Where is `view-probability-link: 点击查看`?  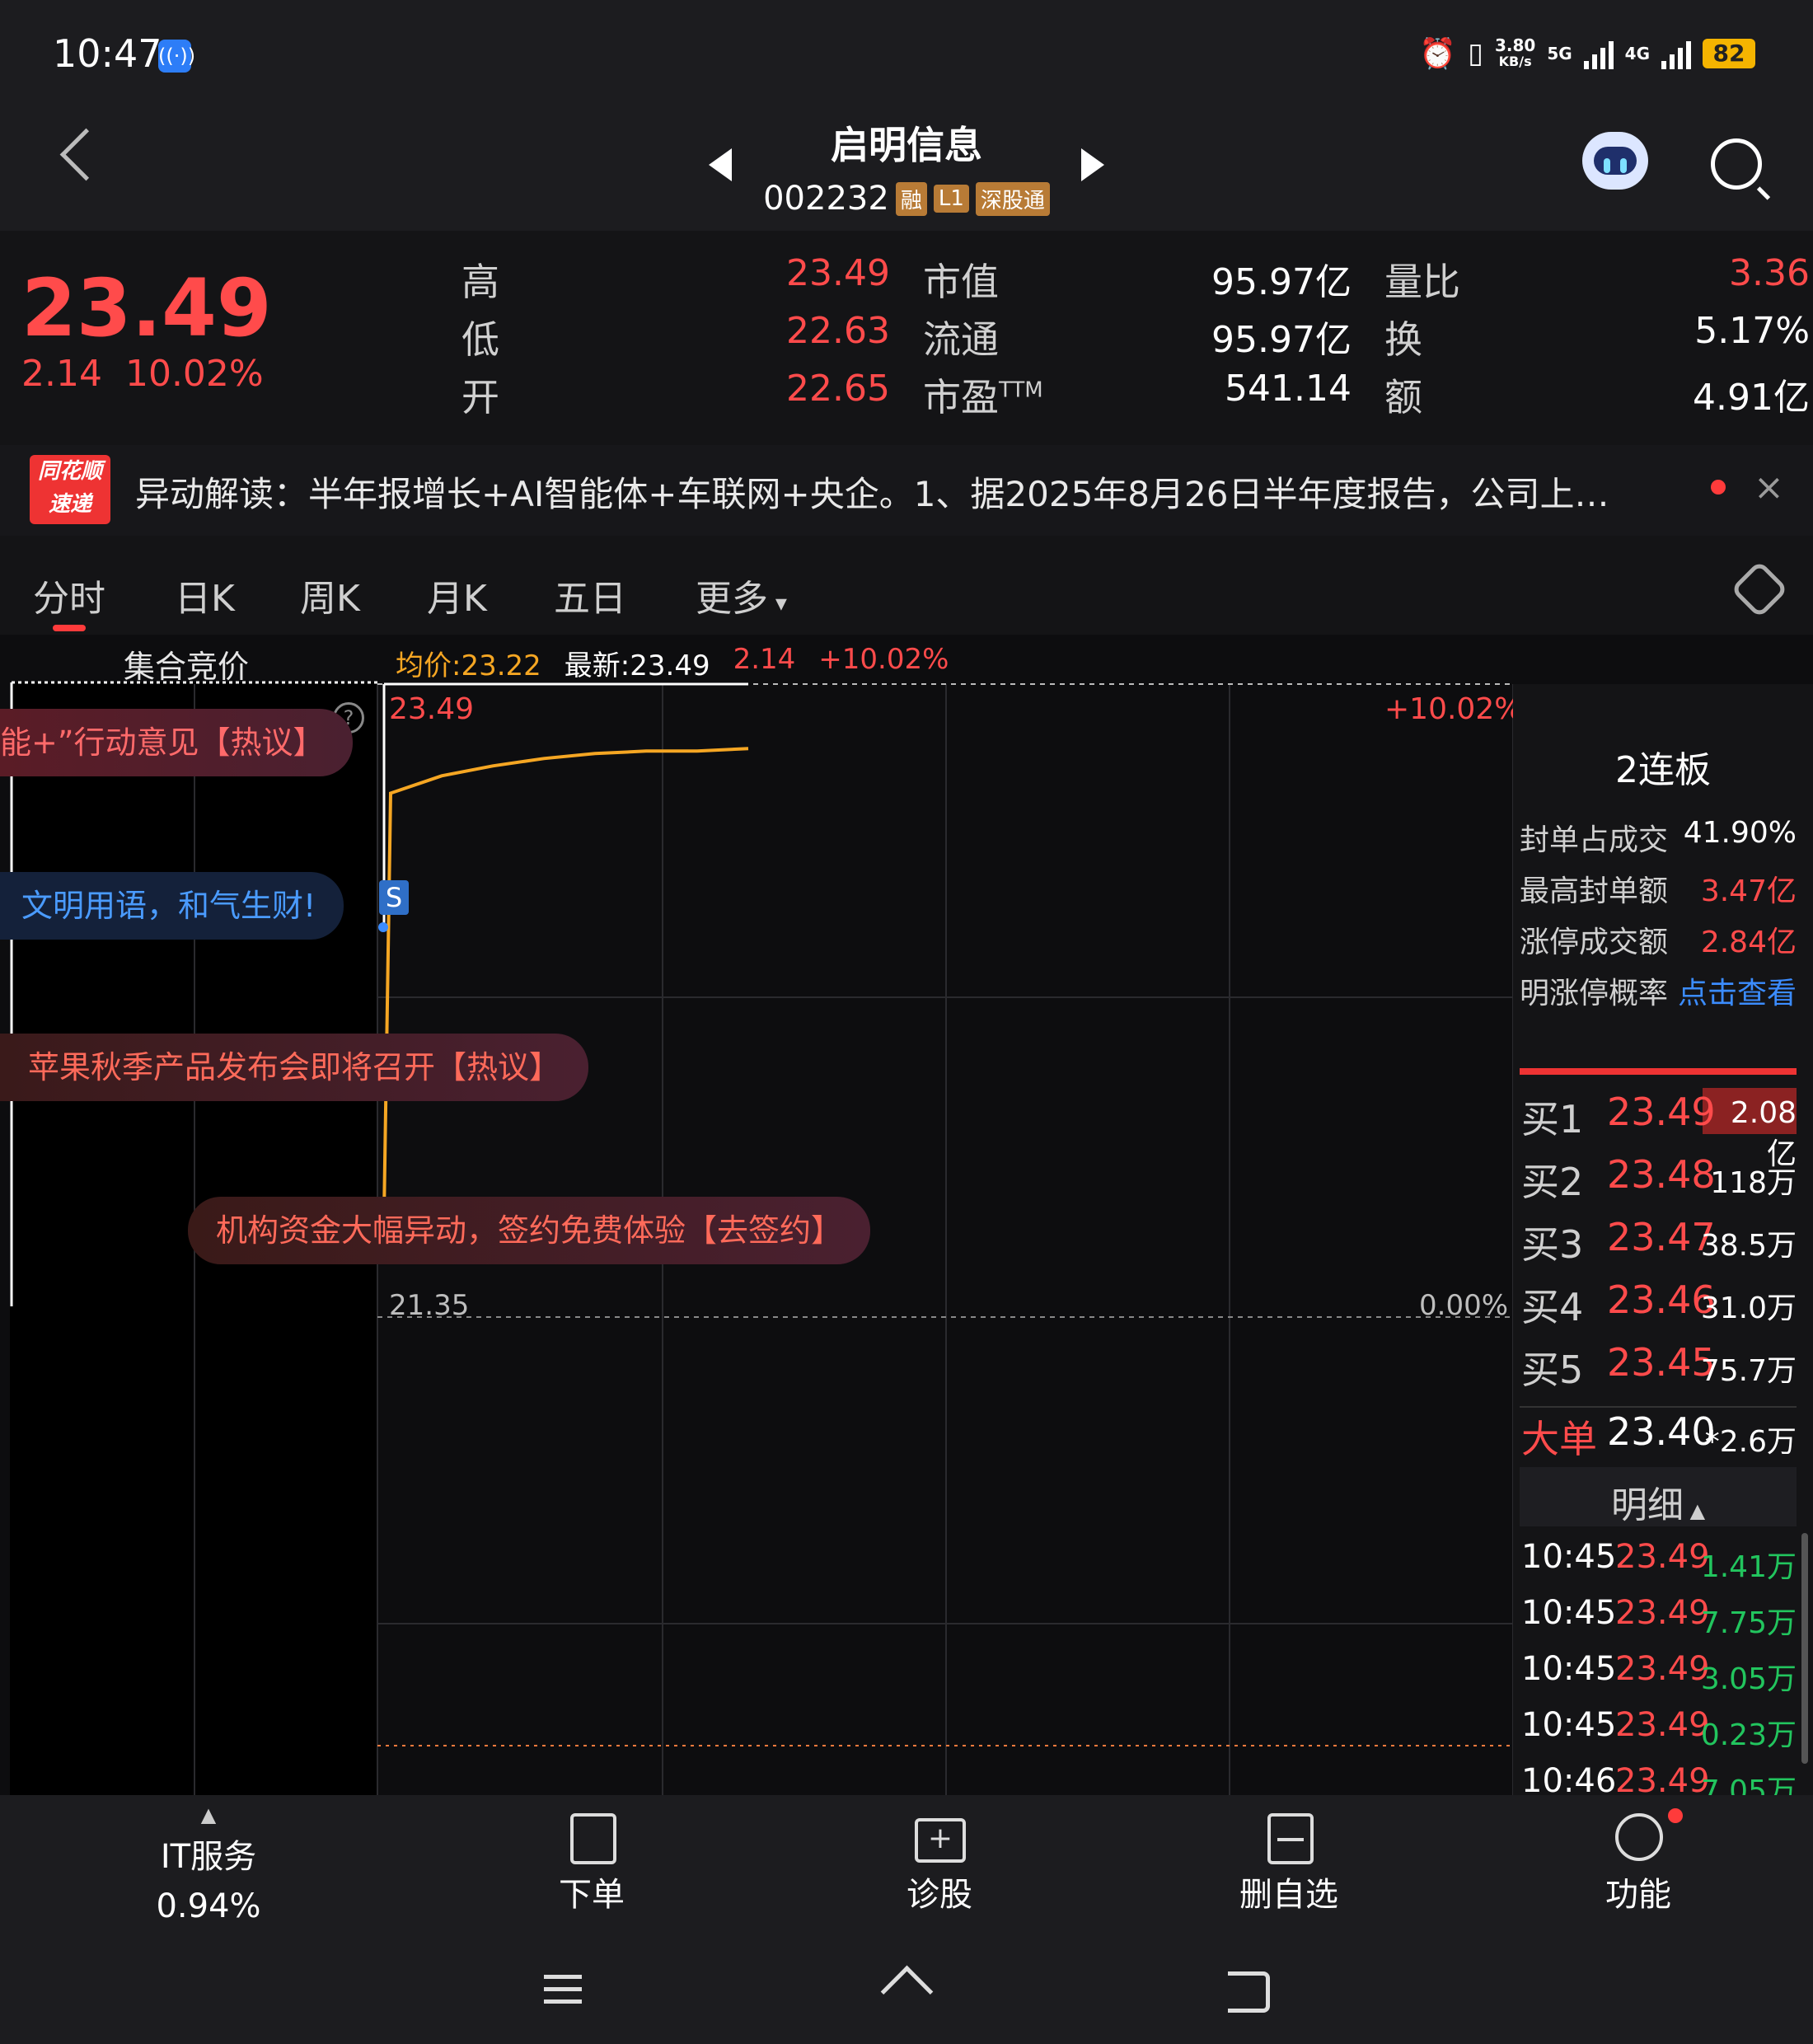
view-probability-link: 点击查看 is located at coordinates (1735, 990).